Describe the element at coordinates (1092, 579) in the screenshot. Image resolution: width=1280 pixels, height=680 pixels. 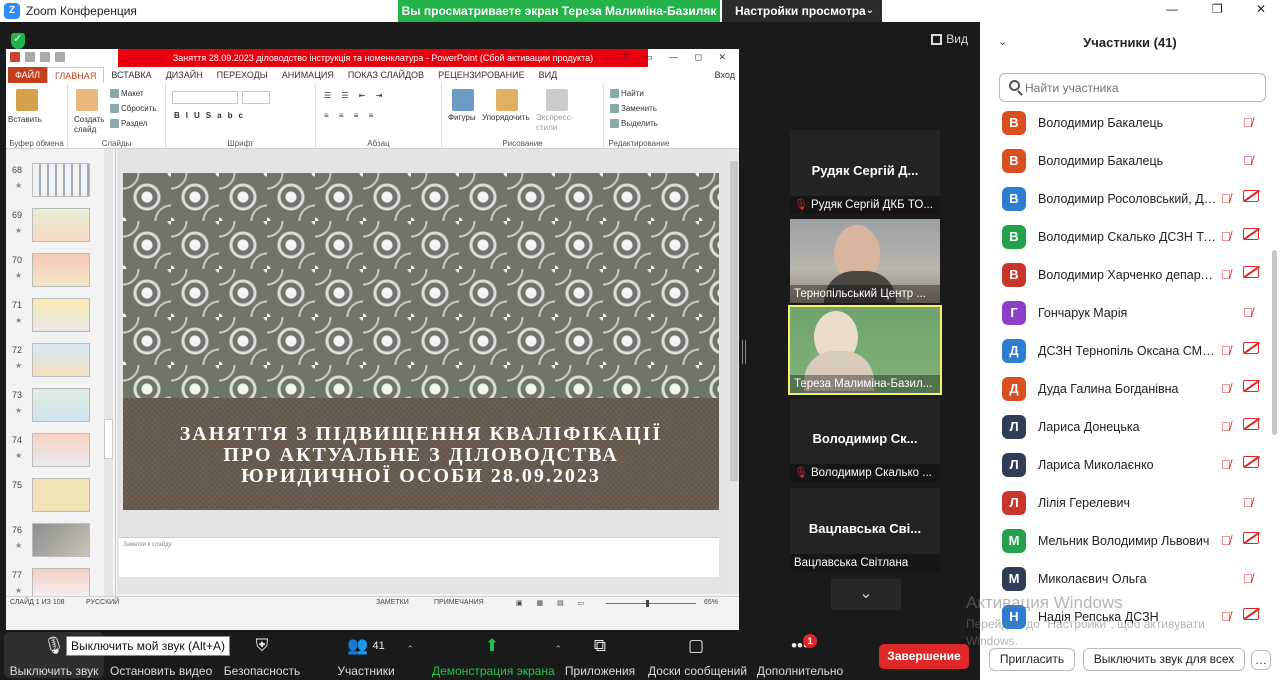
I see `participant-name: Миколаєвич Ольга` at that location.